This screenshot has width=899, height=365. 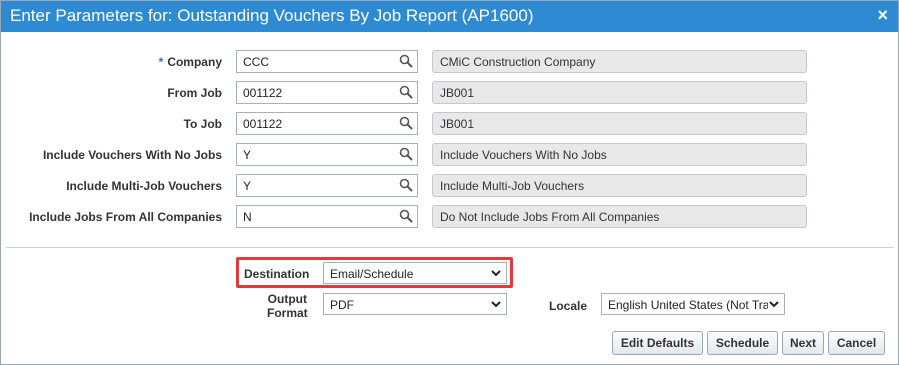 I want to click on output-format-select: PDF, so click(x=415, y=304).